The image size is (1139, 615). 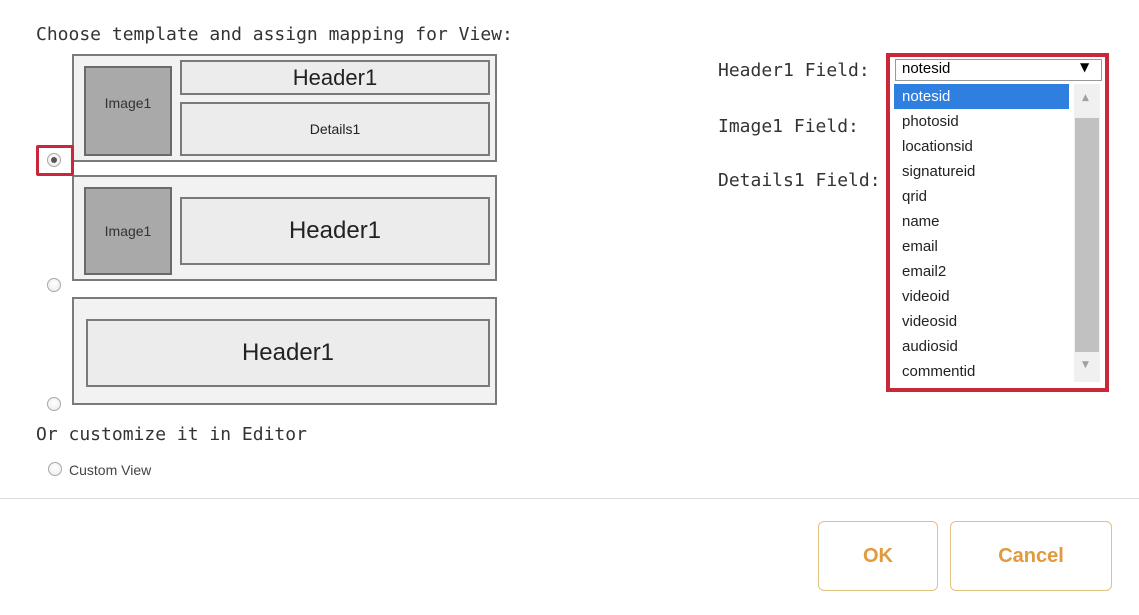 I want to click on template-1-image-label: Image1, so click(x=128, y=103).